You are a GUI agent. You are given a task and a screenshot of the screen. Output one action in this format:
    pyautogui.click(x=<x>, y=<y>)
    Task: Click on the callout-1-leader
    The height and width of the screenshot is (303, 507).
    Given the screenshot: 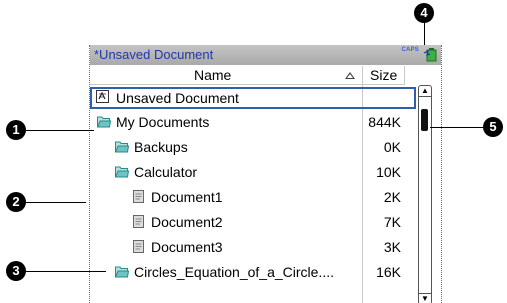 What is the action you would take?
    pyautogui.click(x=60, y=130)
    